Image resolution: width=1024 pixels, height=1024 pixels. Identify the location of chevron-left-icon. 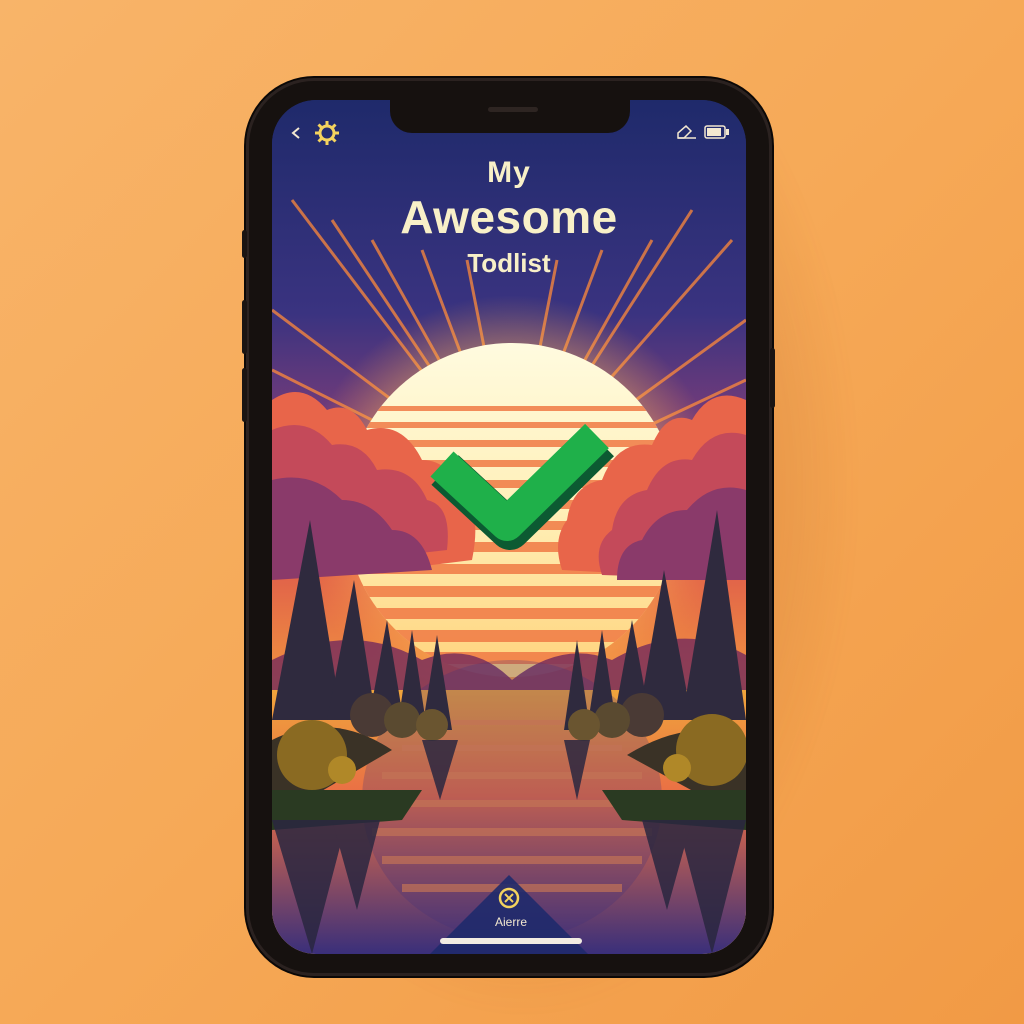
(296, 133).